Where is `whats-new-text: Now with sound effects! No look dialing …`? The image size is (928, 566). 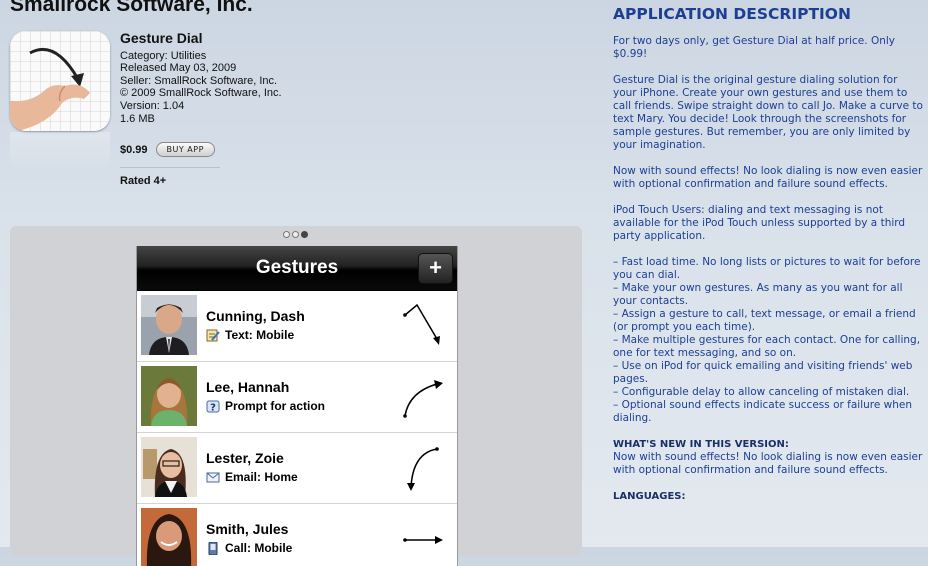
whats-new-text: Now with sound effects! No look dialing … is located at coordinates (768, 463).